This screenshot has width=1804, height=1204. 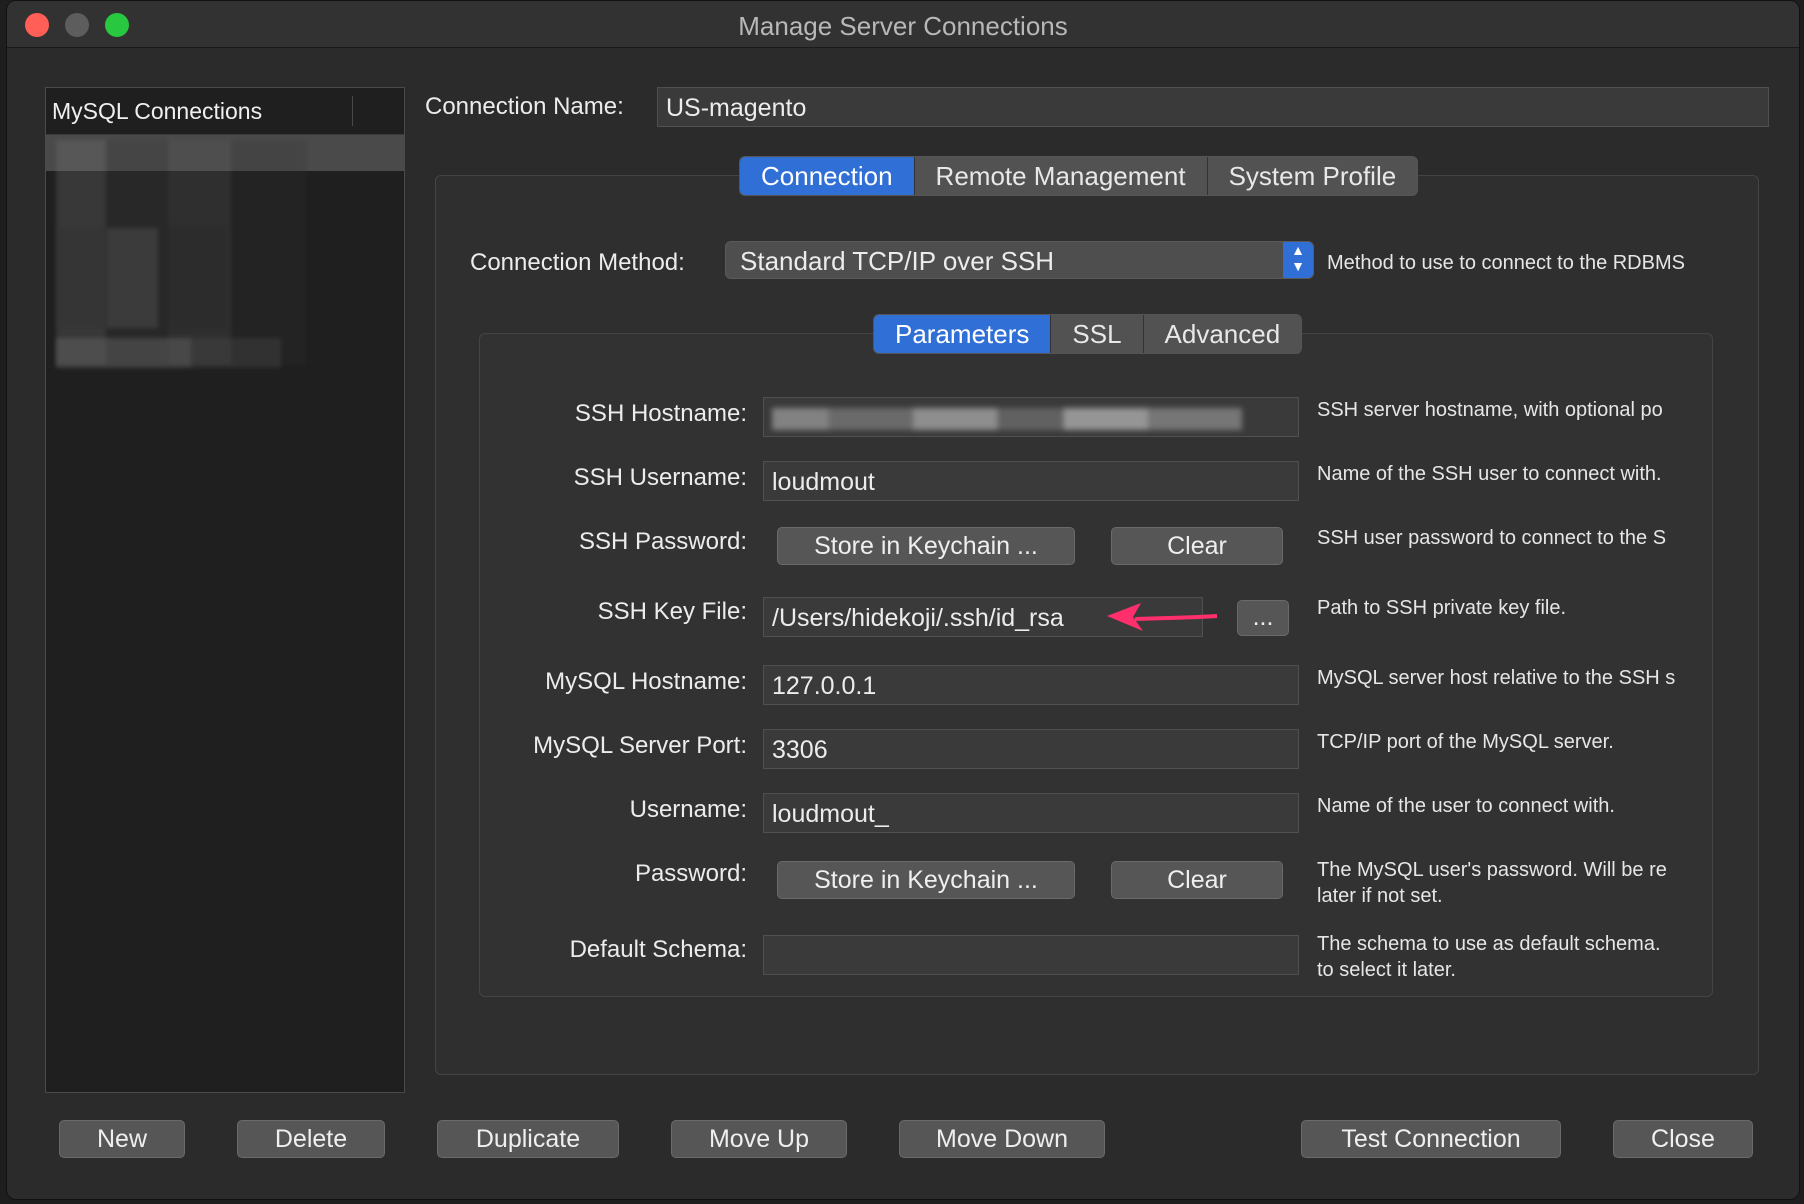 What do you see at coordinates (1298, 260) in the screenshot?
I see `chevron-up-down-icon: ▲ ▼` at bounding box center [1298, 260].